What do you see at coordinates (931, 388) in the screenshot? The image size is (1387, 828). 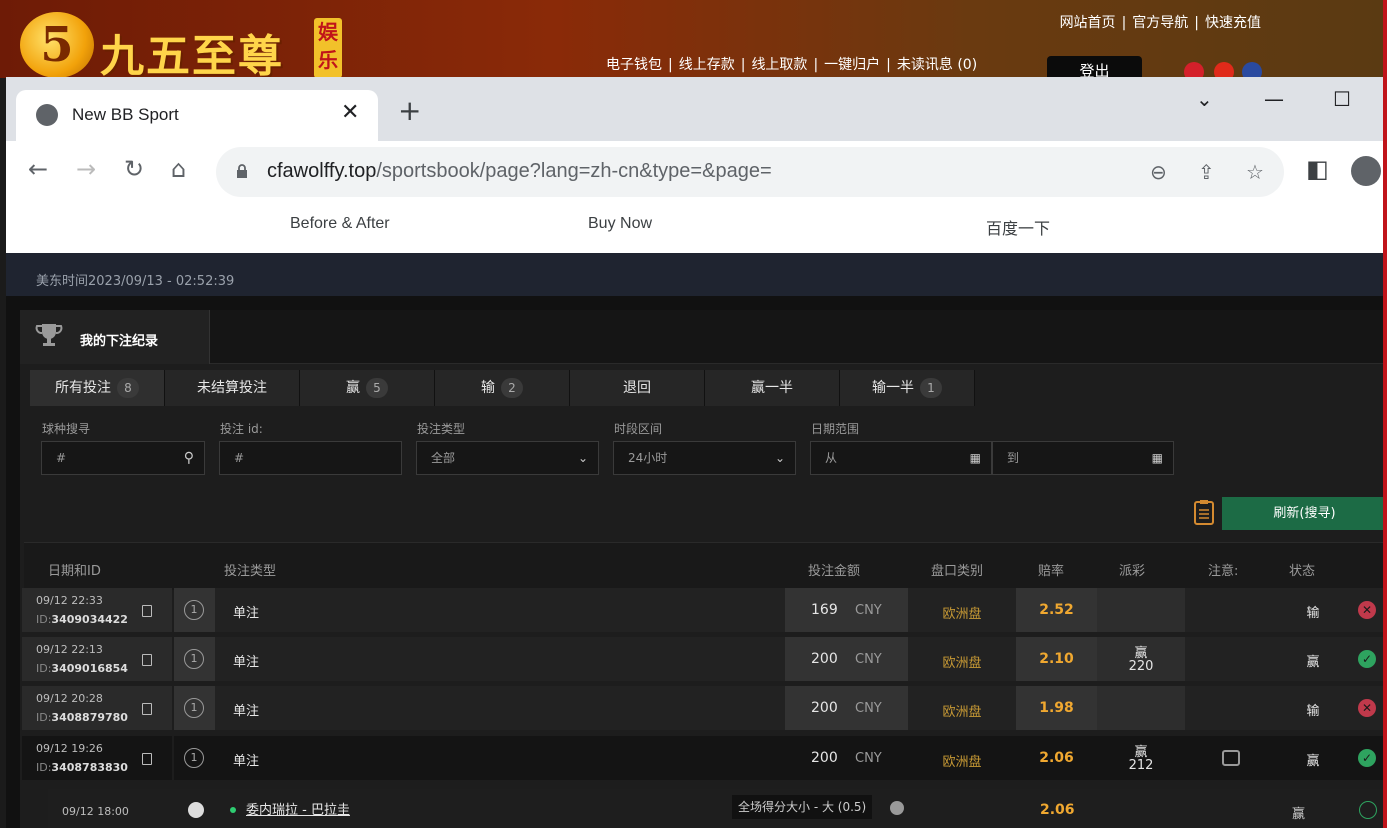 I see `count-badge: 1` at bounding box center [931, 388].